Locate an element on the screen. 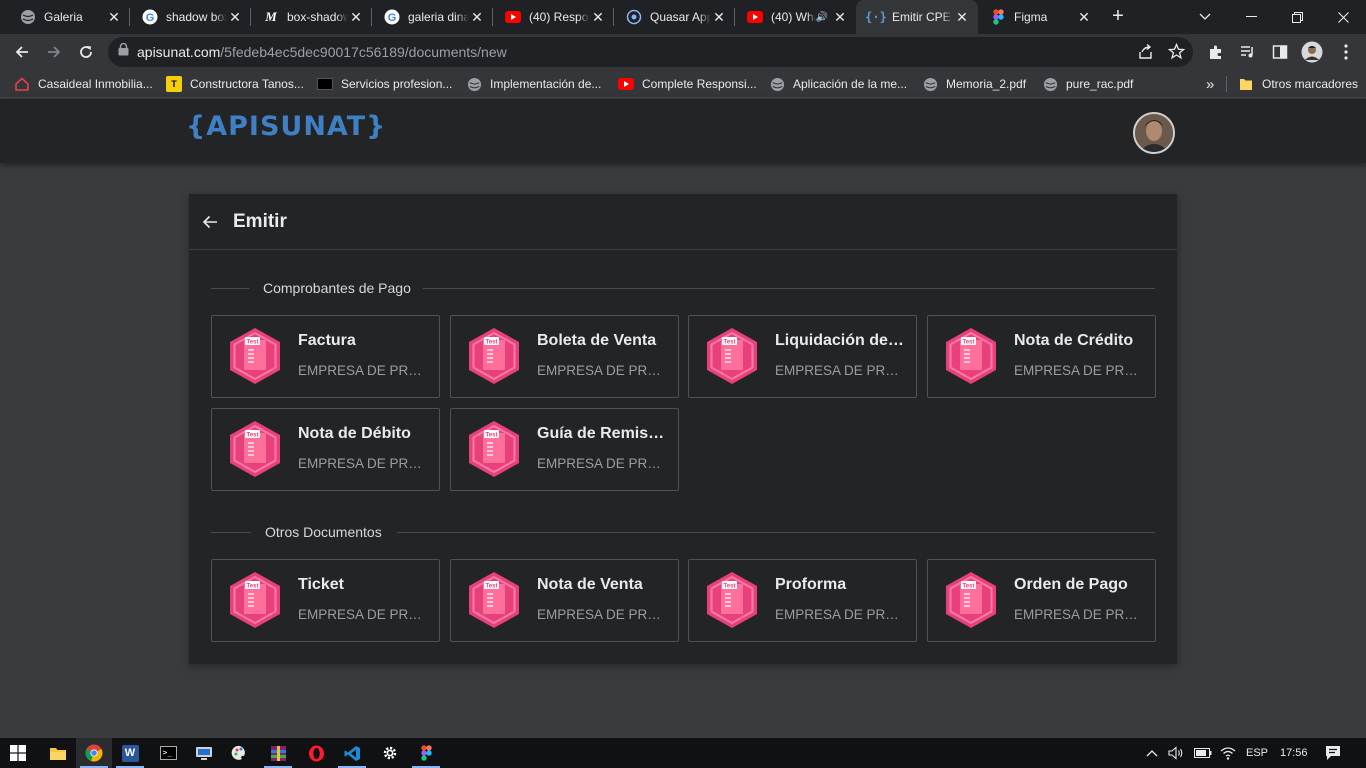 The height and width of the screenshot is (768, 1366). volume-icon is located at coordinates (1176, 753).